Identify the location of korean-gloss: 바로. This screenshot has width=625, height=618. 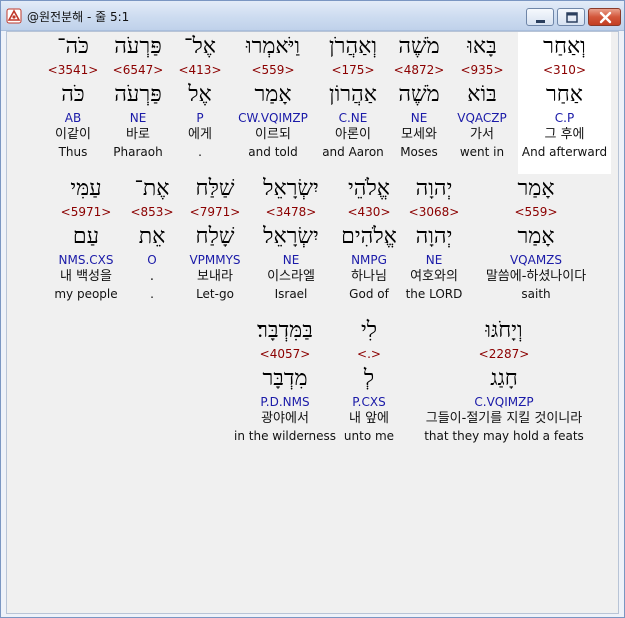
(138, 134).